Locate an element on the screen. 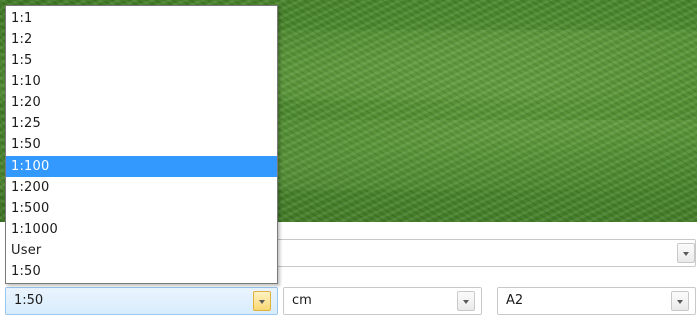  scale-option: User is located at coordinates (141, 250).